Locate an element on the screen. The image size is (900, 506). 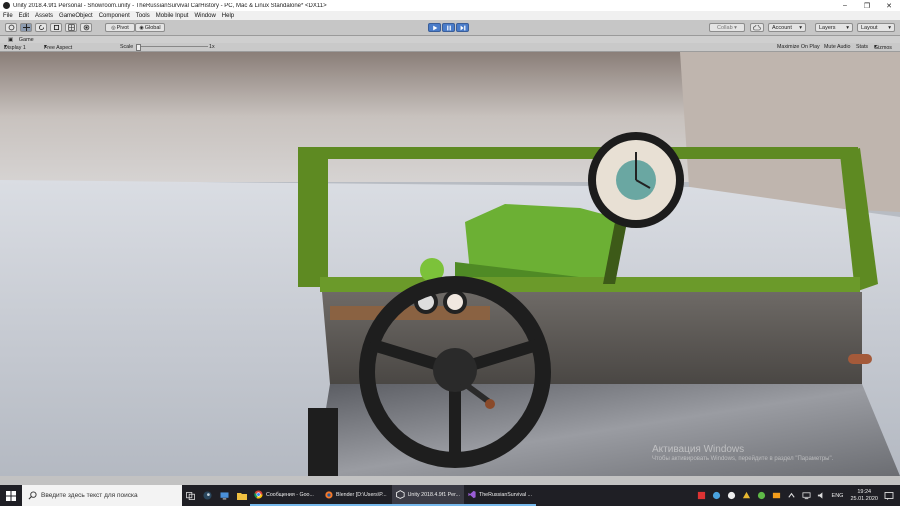
layout-label: Layout is located at coordinates (869, 27).